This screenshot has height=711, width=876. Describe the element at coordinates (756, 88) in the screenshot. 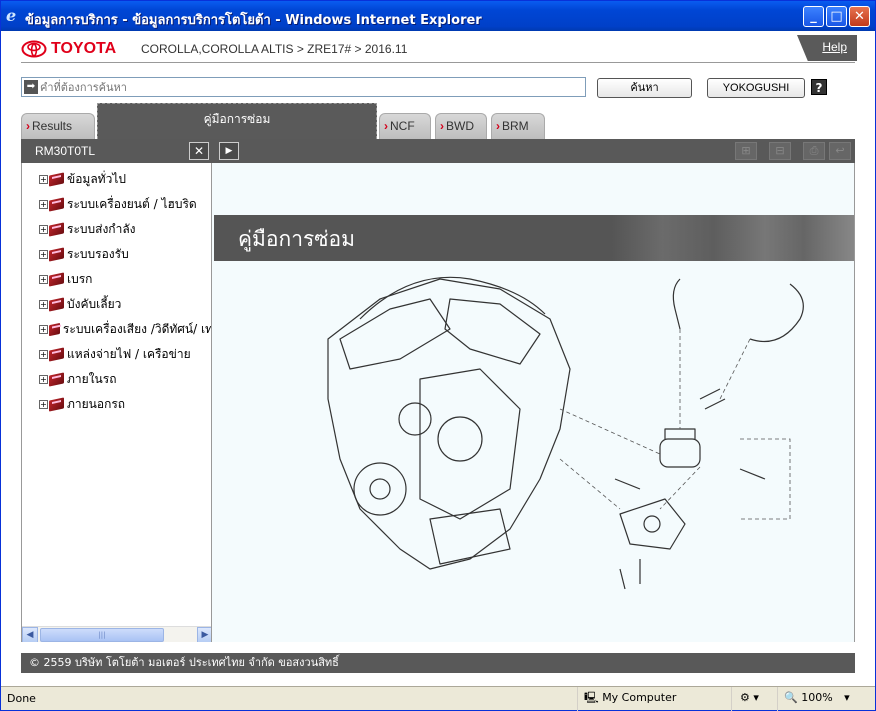

I see `yokogushi-button: YOKOGUSHI` at that location.